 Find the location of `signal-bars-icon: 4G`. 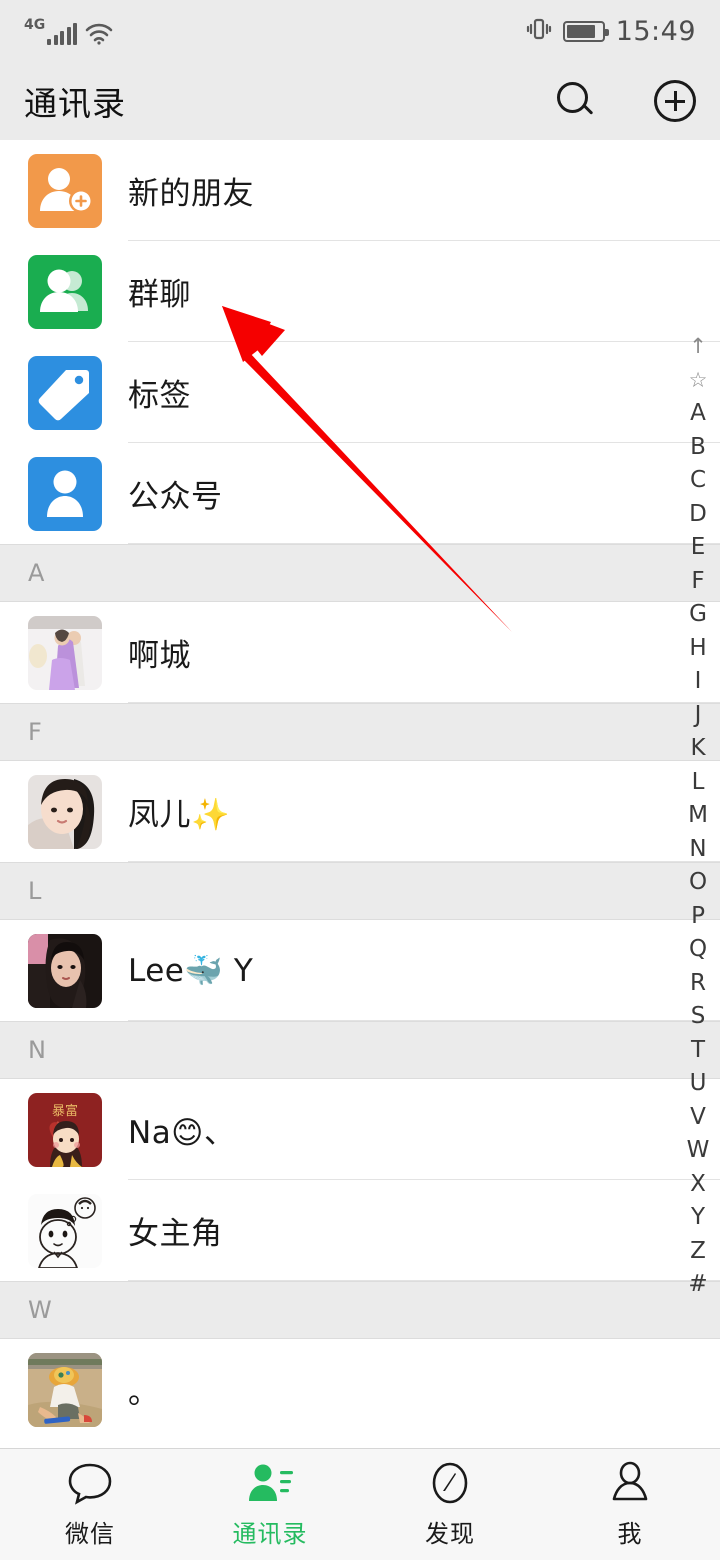

signal-bars-icon: 4G is located at coordinates (51, 30).